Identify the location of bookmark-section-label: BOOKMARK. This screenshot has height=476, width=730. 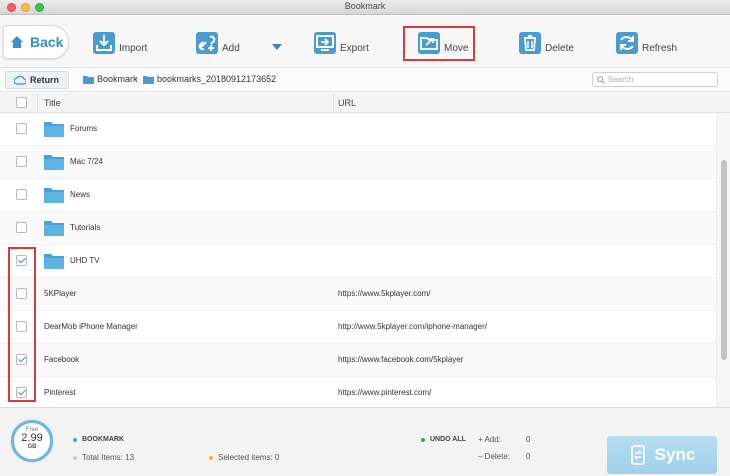
(98, 439).